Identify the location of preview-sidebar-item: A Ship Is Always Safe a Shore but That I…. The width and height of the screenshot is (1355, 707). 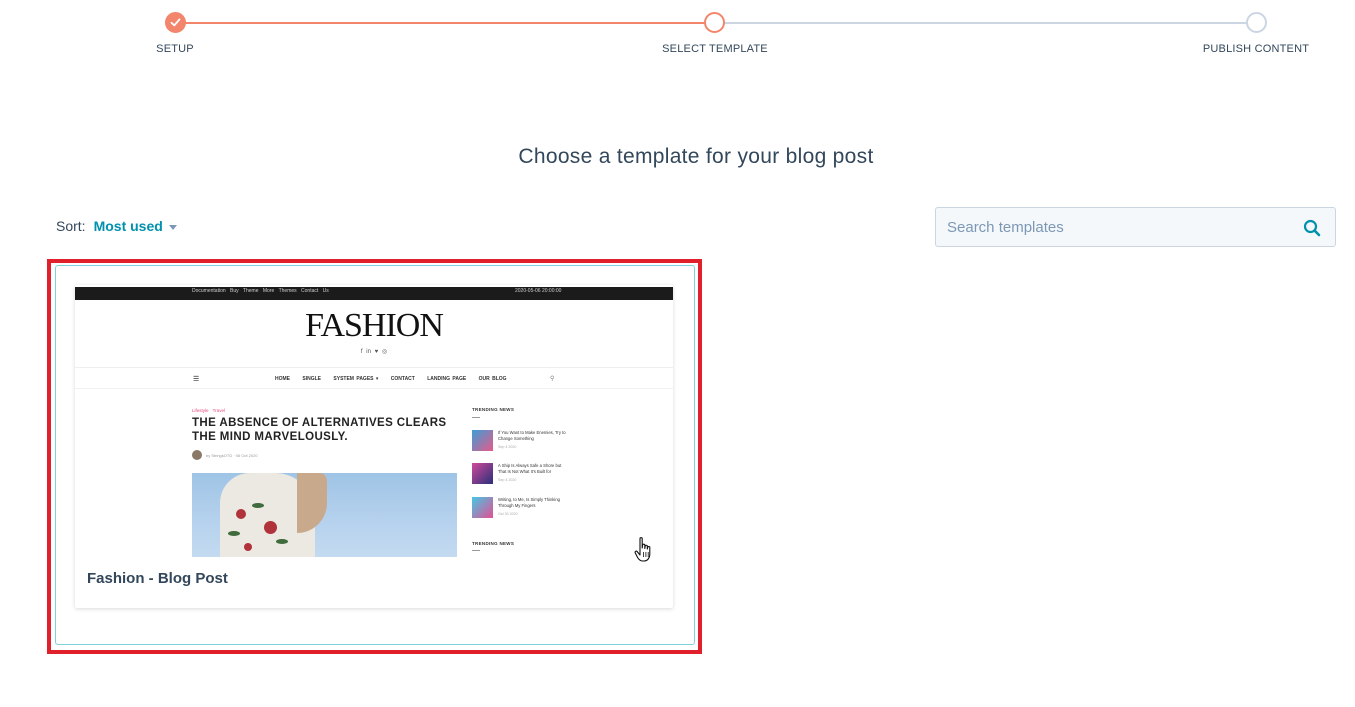
(522, 476).